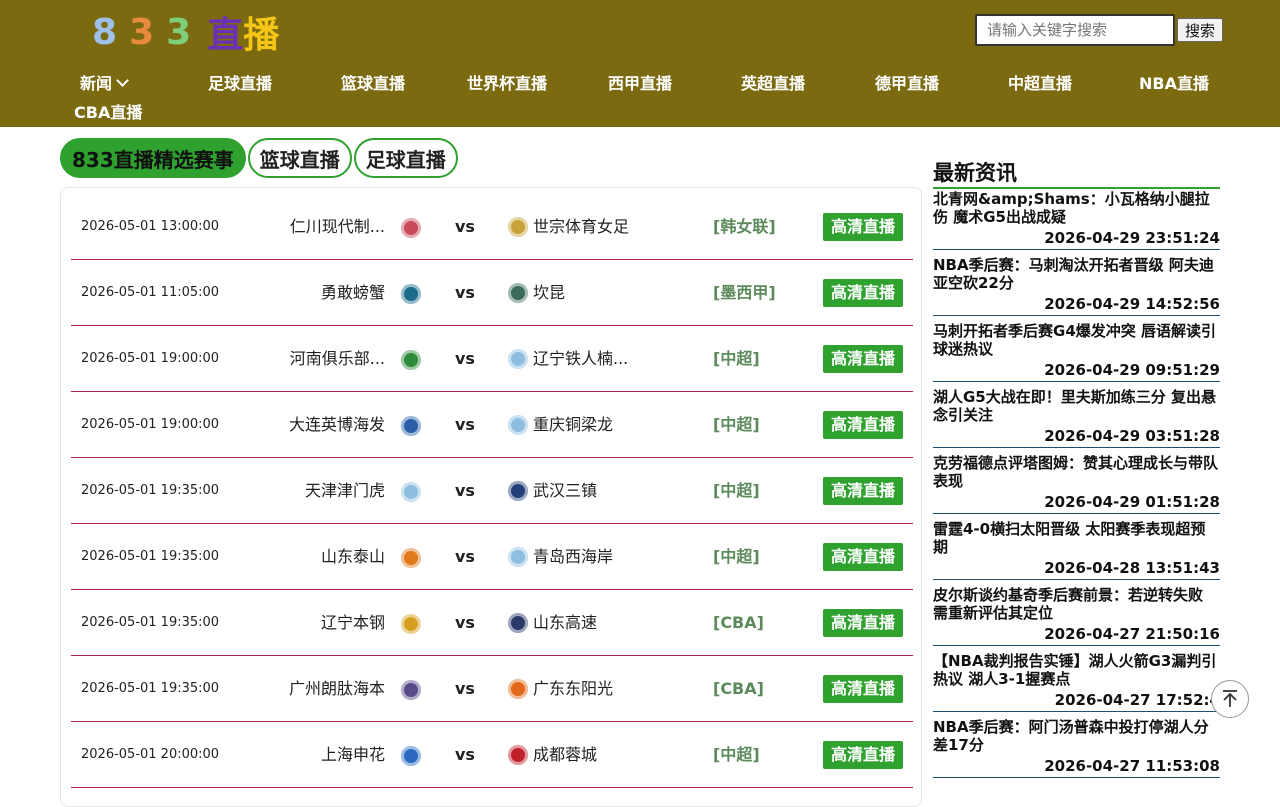  What do you see at coordinates (373, 82) in the screenshot?
I see `nav-basketball-live: 篮球直播` at bounding box center [373, 82].